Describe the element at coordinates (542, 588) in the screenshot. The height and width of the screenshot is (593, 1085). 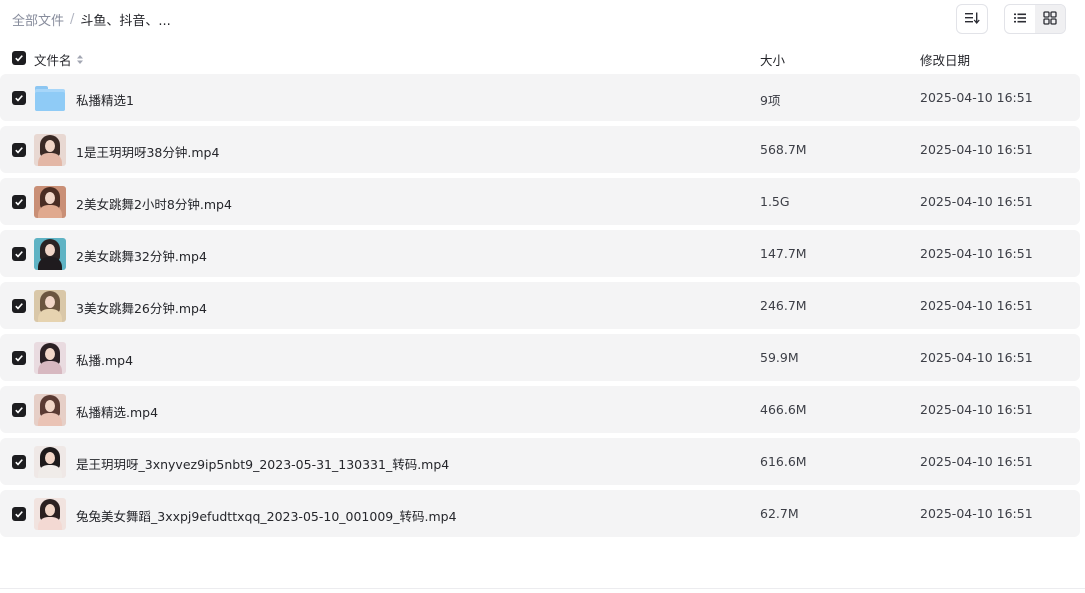
I see `divider` at that location.